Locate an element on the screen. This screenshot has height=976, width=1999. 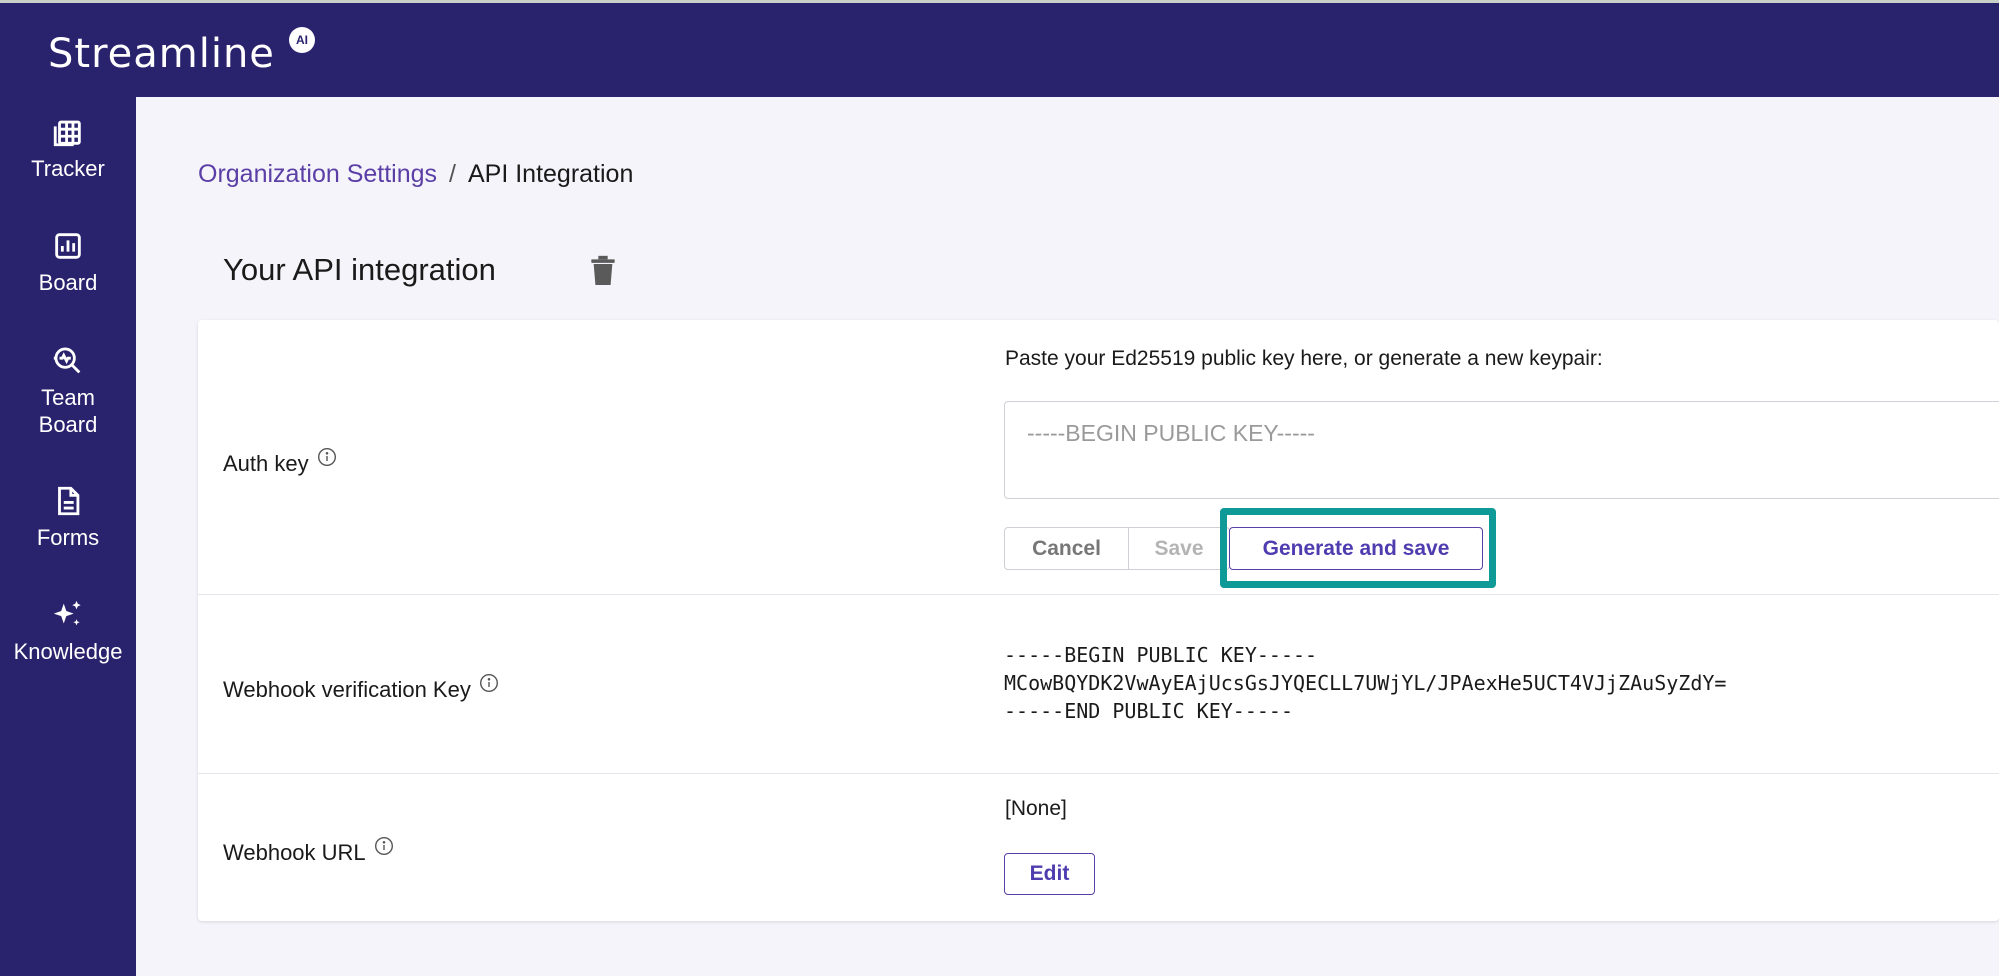
webhook-verification-key-label-text: Webhook verification Key is located at coordinates (347, 689).